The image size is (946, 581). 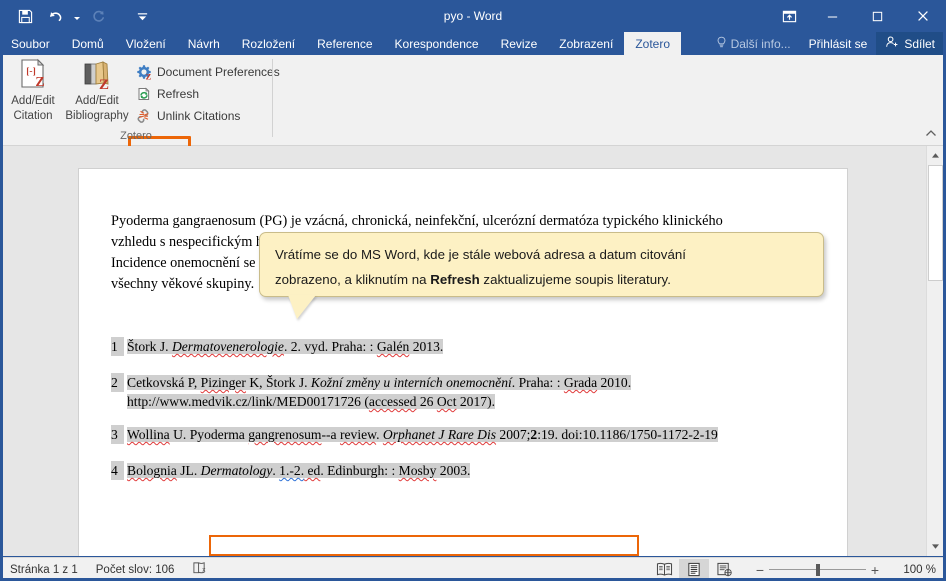 What do you see at coordinates (30, 43) in the screenshot?
I see `tab-soubor: Soubor` at bounding box center [30, 43].